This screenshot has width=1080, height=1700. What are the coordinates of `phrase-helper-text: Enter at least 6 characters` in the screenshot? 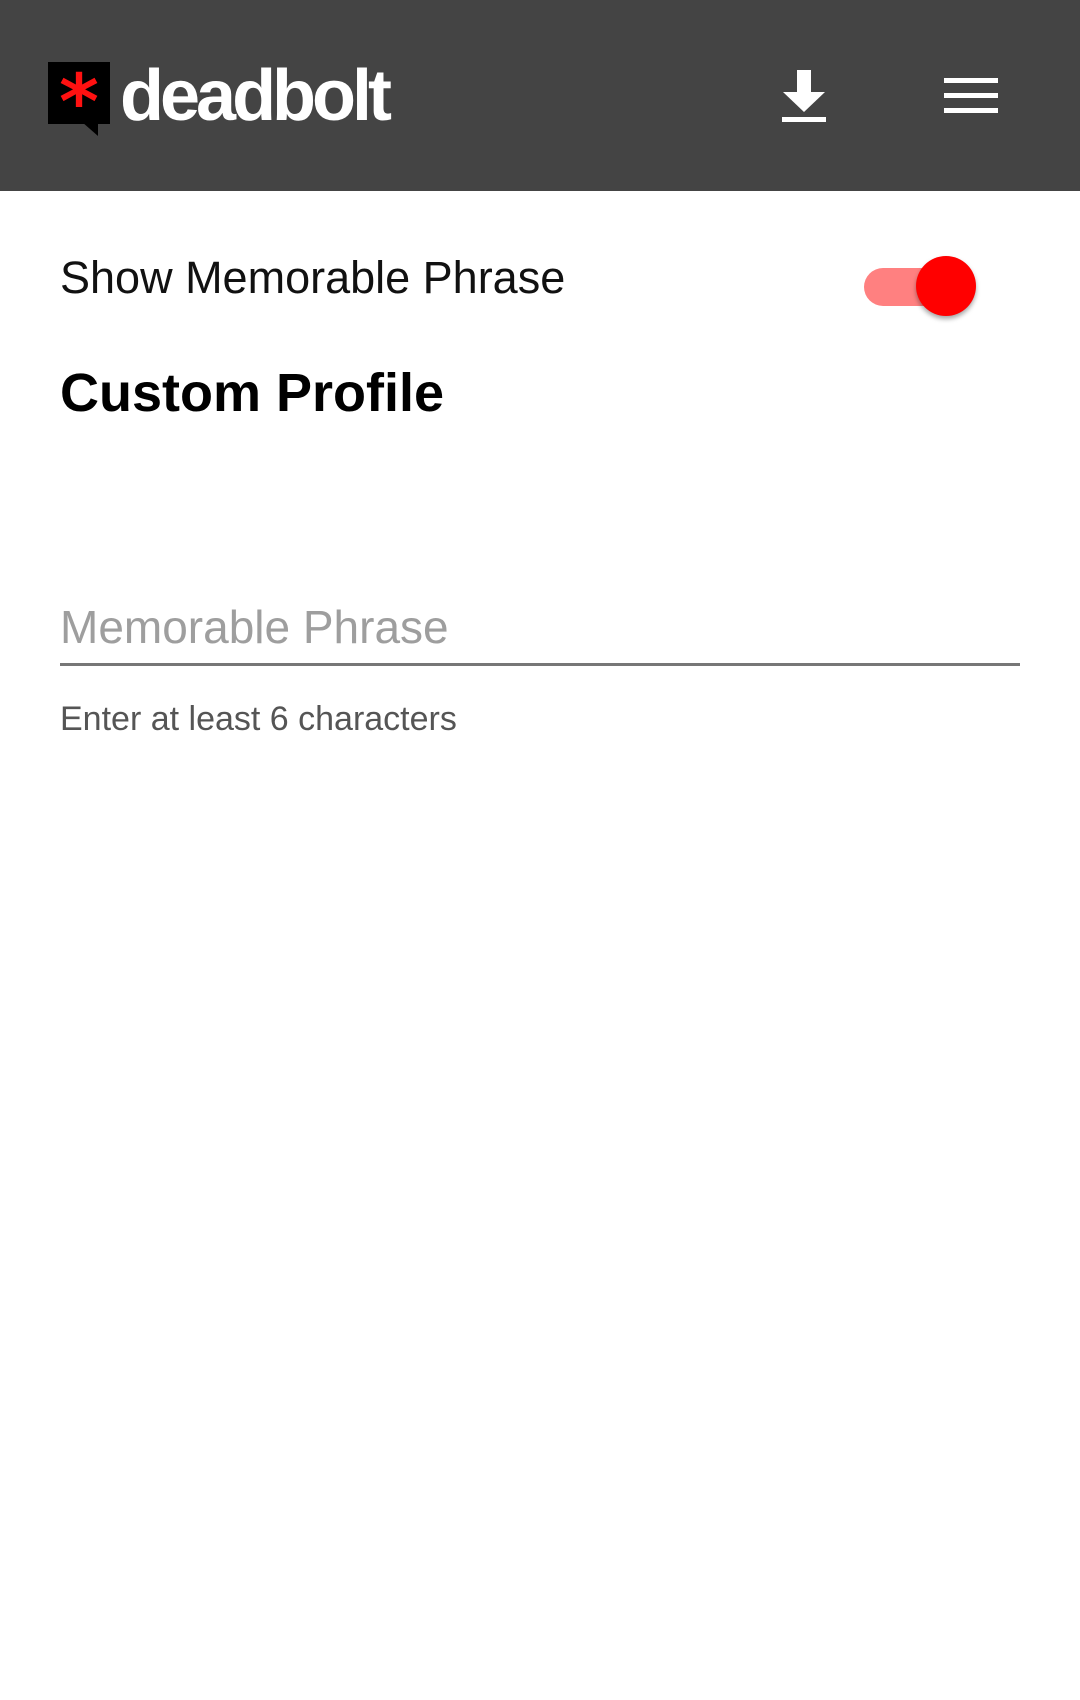 It's located at (258, 719).